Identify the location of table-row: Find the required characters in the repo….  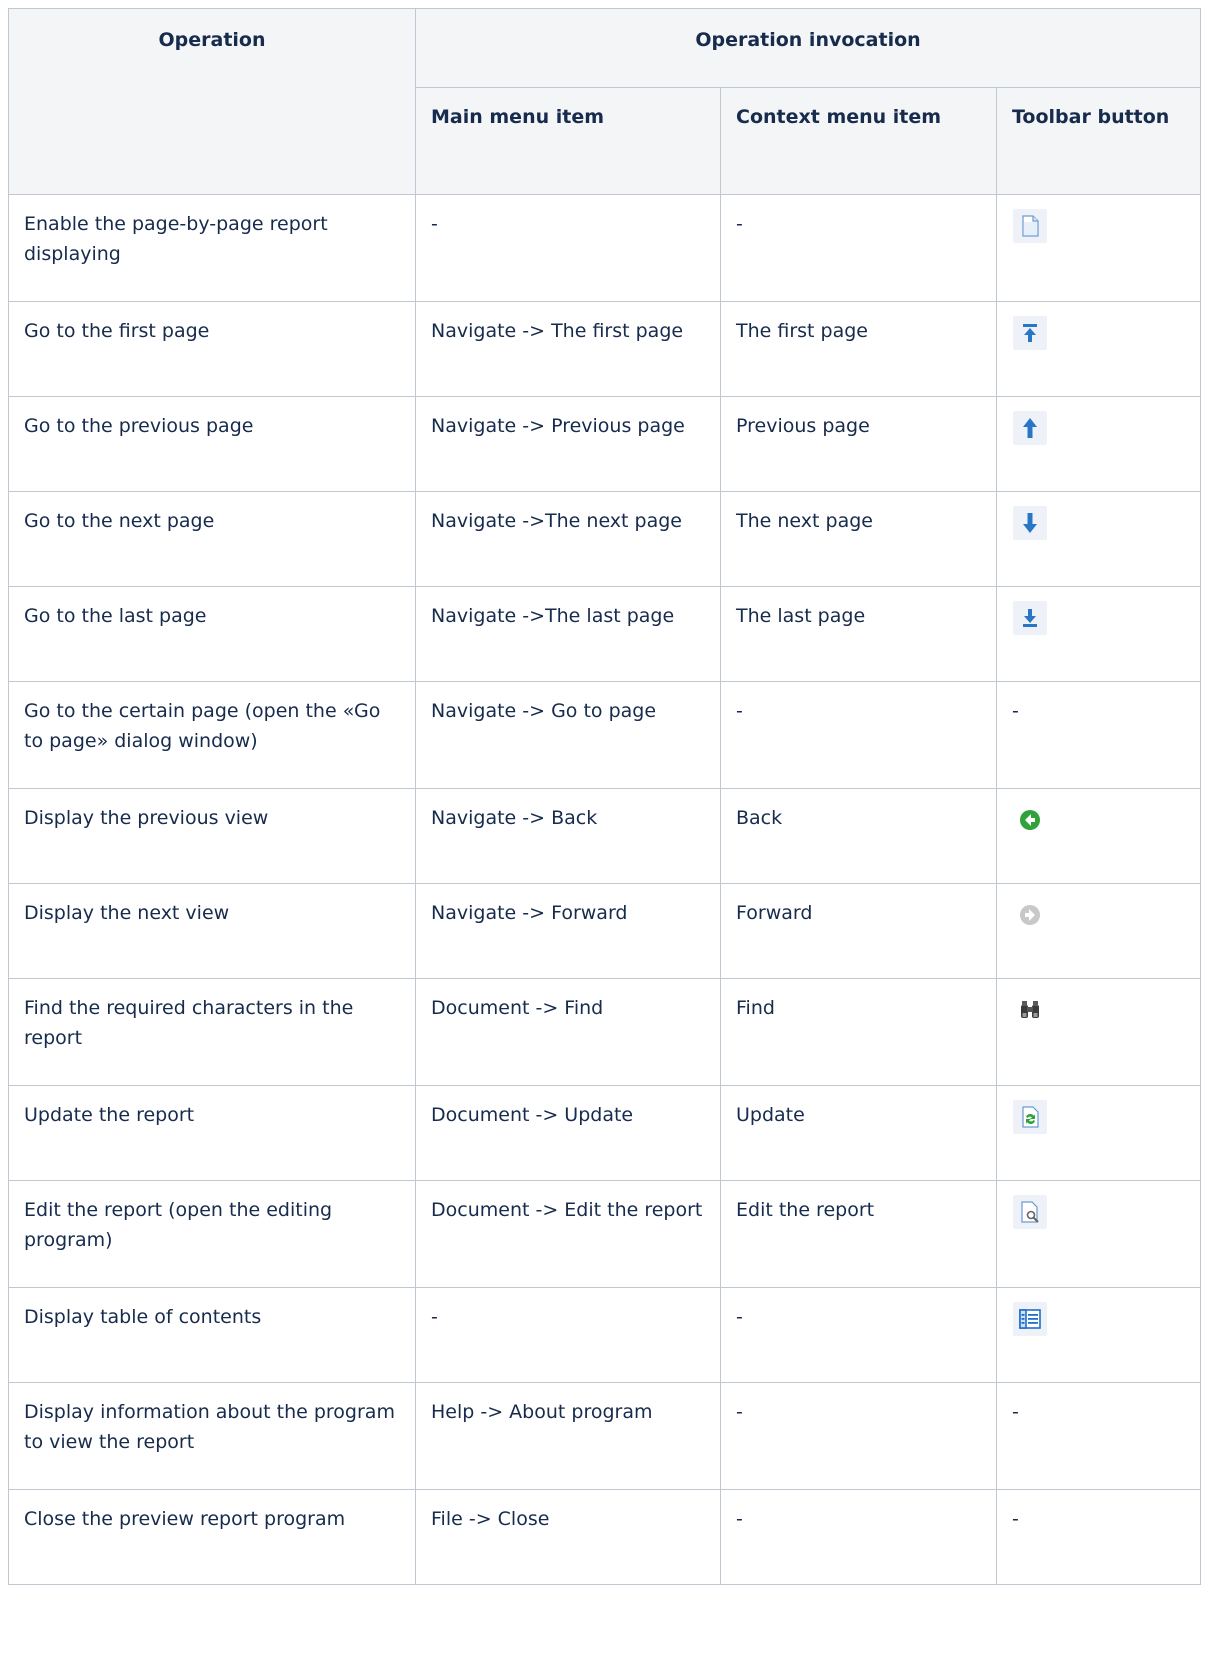
(604, 1032).